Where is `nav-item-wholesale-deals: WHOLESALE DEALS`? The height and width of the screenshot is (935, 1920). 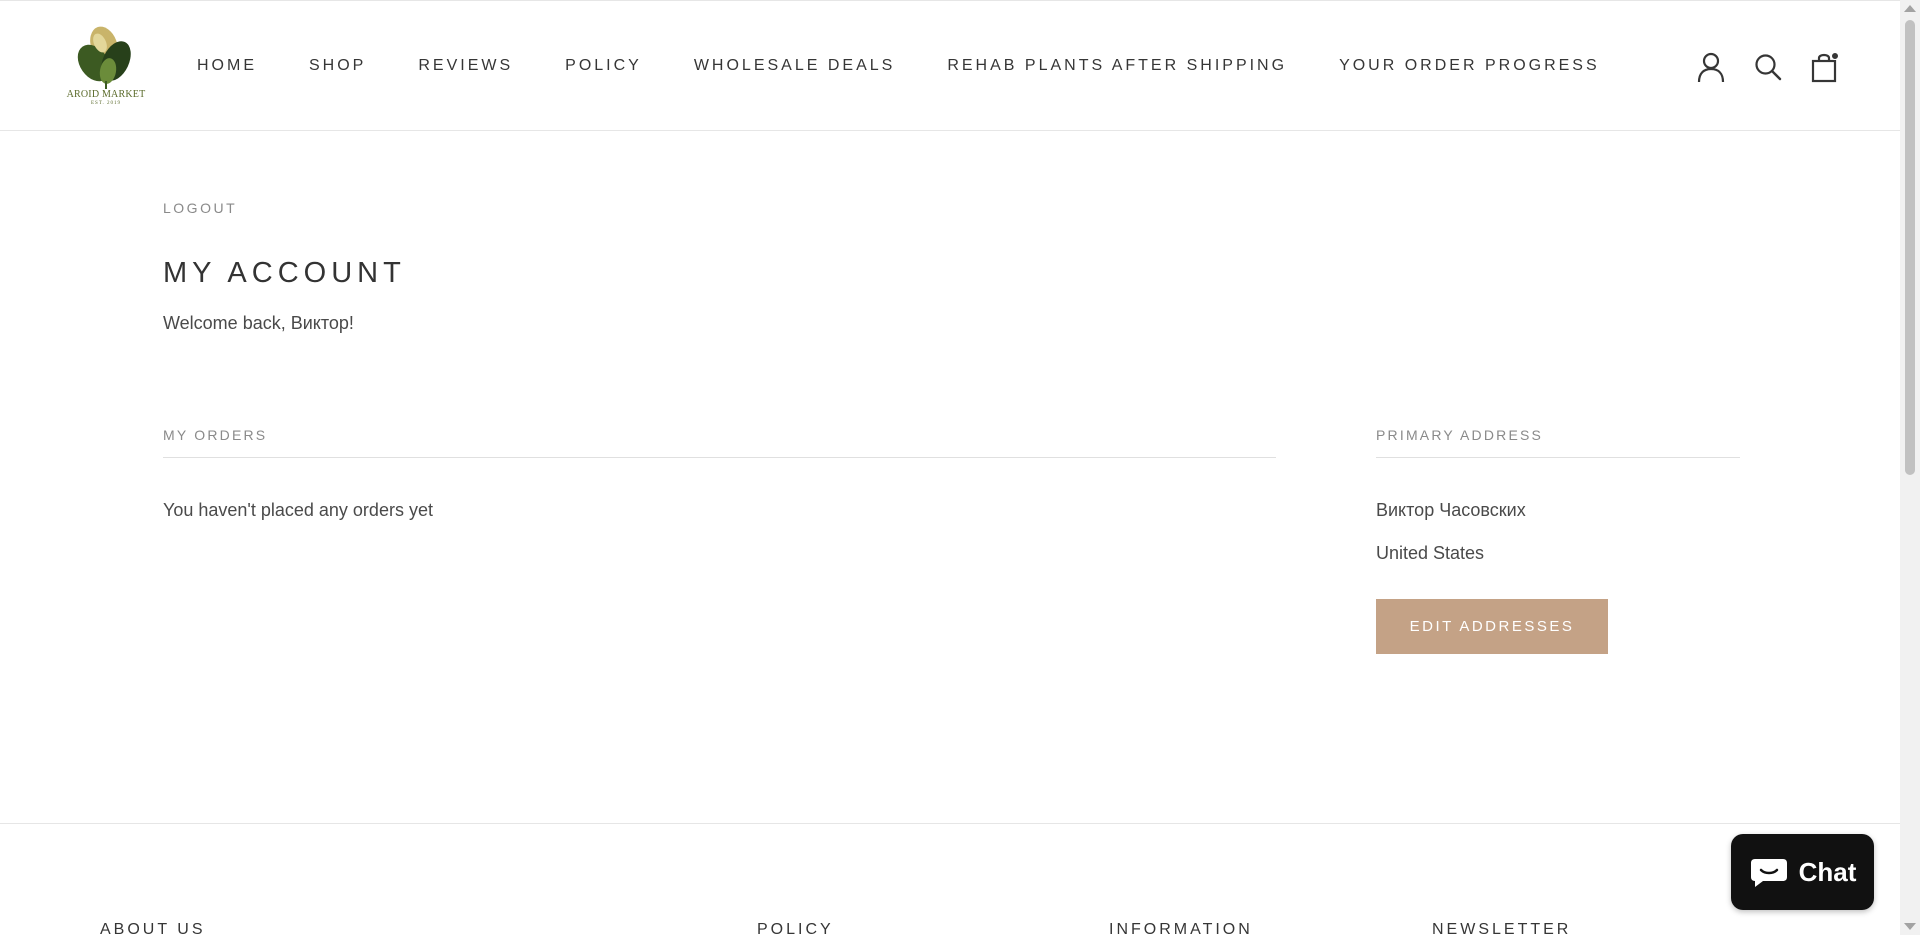 nav-item-wholesale-deals: WHOLESALE DEALS is located at coordinates (795, 66).